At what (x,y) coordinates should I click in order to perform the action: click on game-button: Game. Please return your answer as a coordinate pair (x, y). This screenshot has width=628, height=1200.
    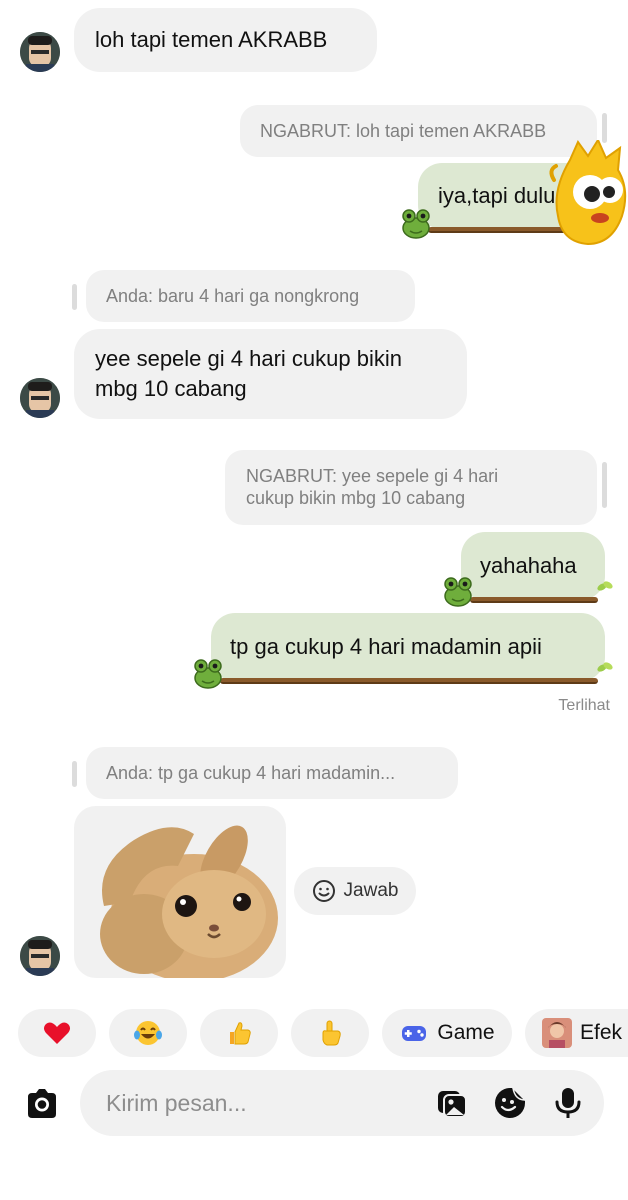
    Looking at the image, I should click on (447, 1033).